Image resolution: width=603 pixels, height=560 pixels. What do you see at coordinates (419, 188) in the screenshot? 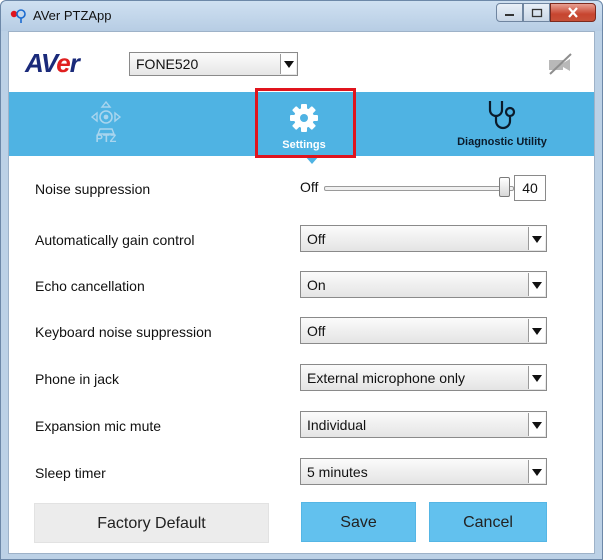
I see `noise-suppression-slider-track` at bounding box center [419, 188].